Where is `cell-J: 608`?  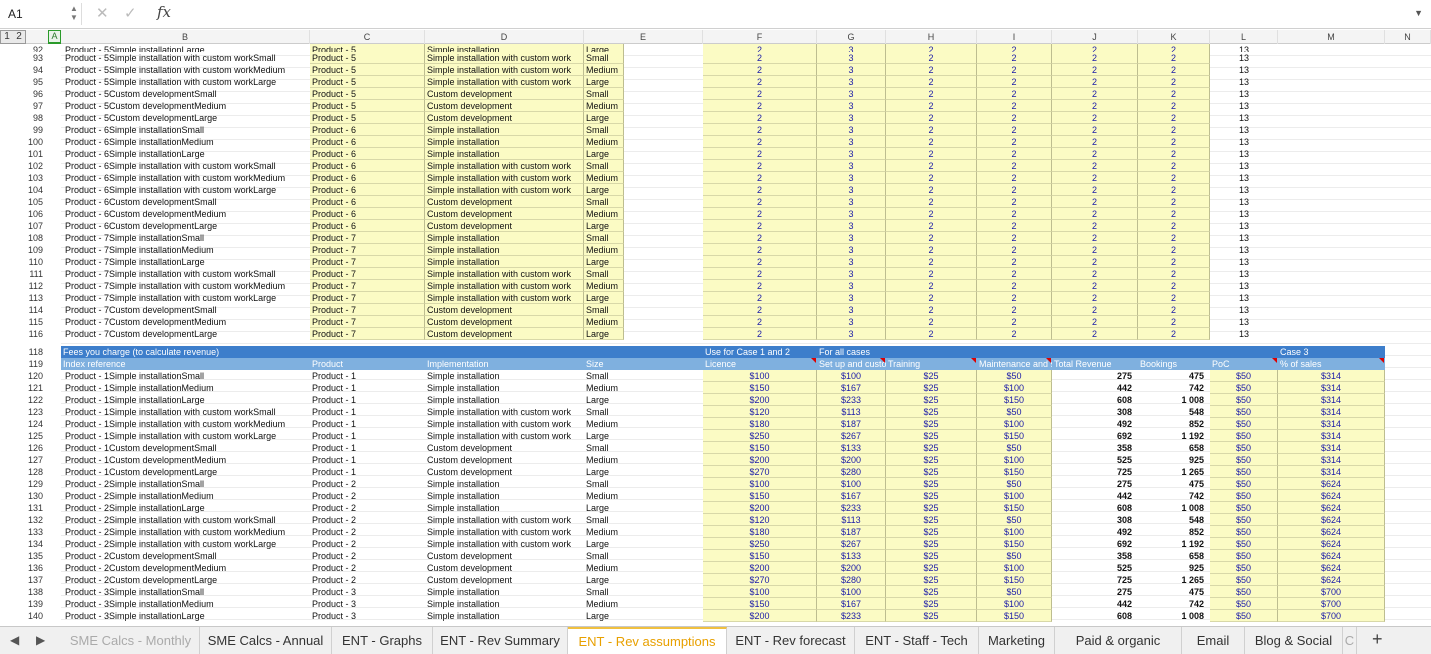 cell-J: 608 is located at coordinates (1095, 616).